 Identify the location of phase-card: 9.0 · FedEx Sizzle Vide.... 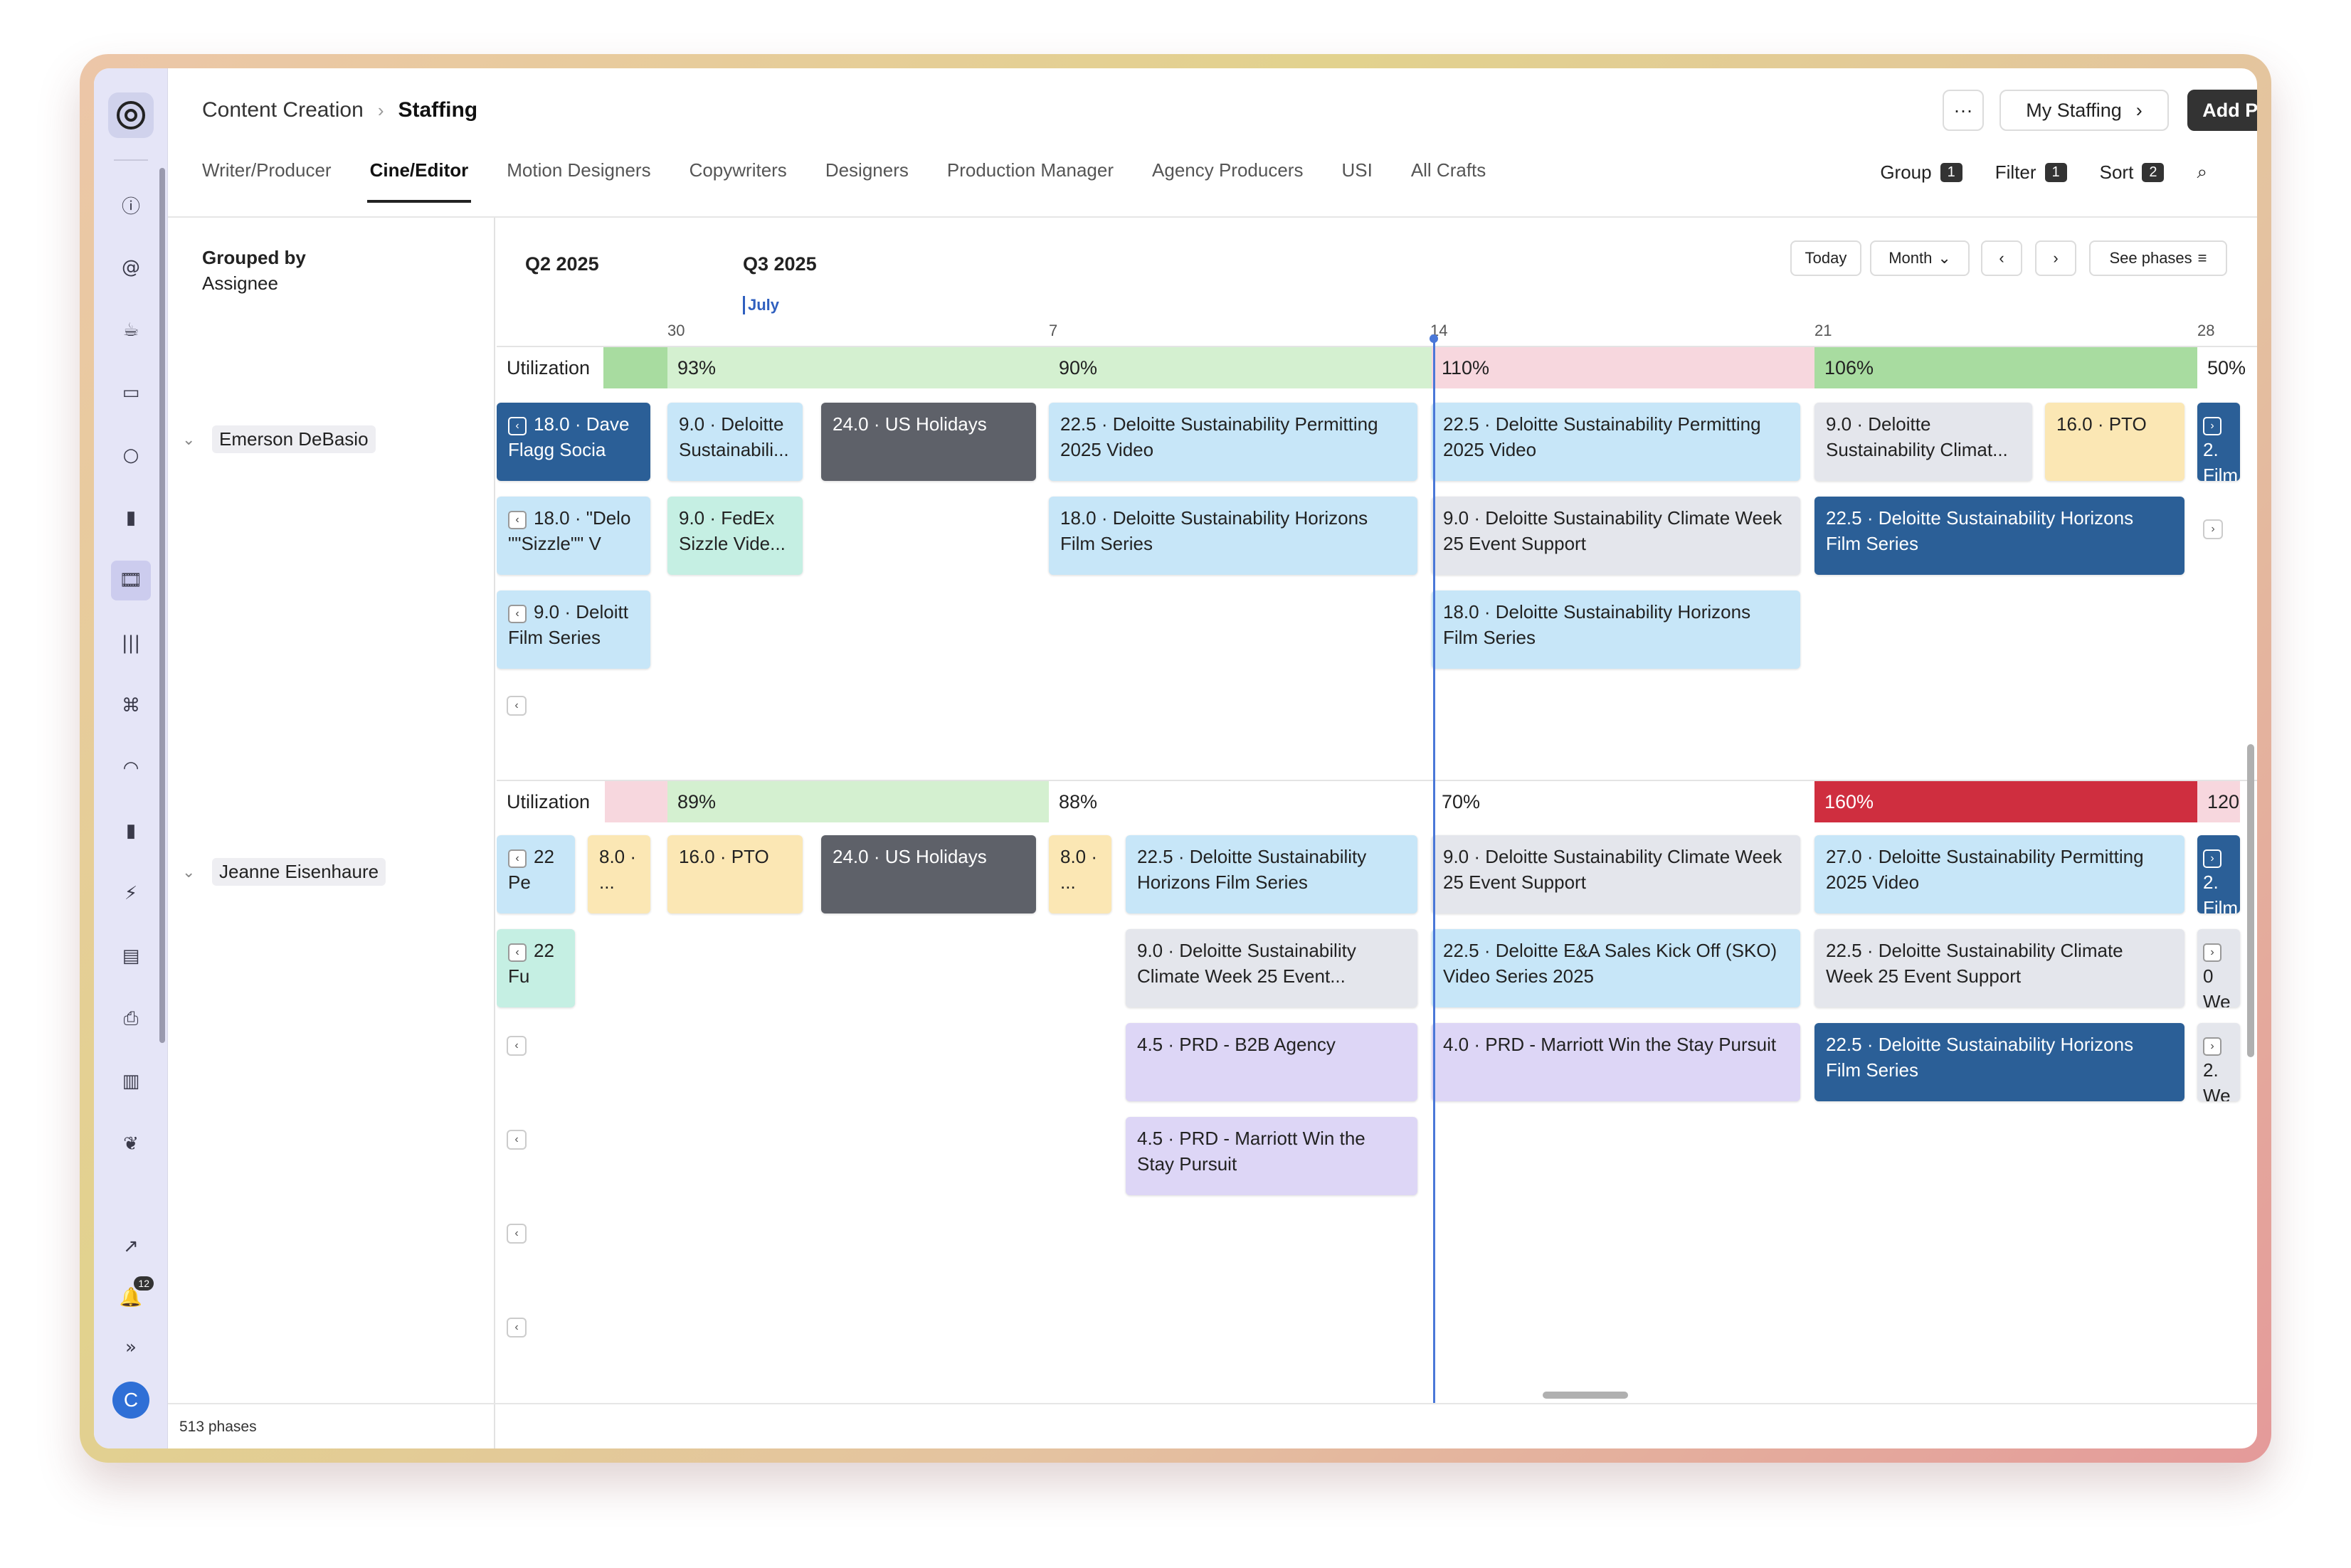
(735, 536).